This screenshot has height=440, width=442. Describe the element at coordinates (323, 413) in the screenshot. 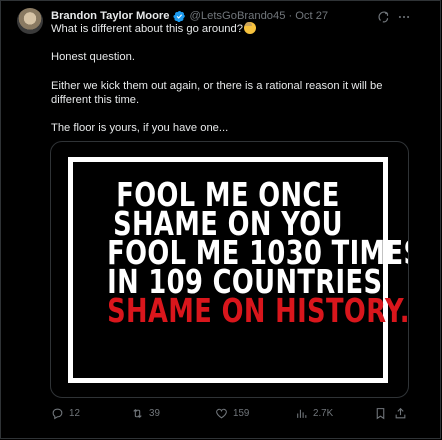

I see `views-count: 2.7K` at that location.